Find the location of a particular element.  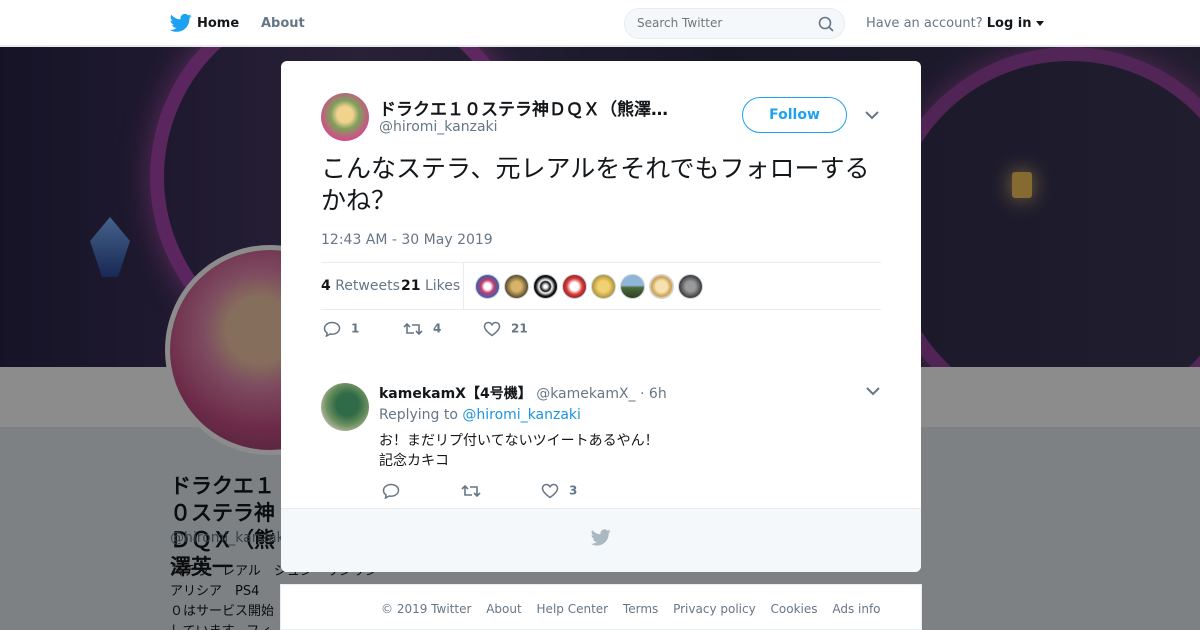

like-count: 21 is located at coordinates (519, 328).